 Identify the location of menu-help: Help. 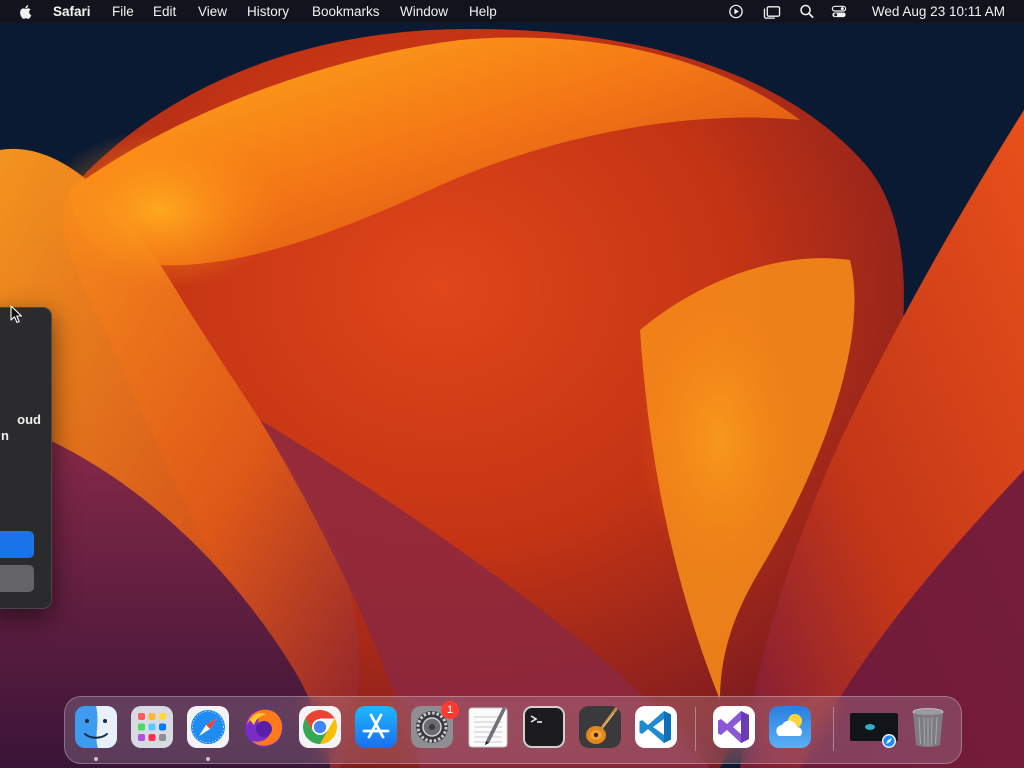
(483, 11).